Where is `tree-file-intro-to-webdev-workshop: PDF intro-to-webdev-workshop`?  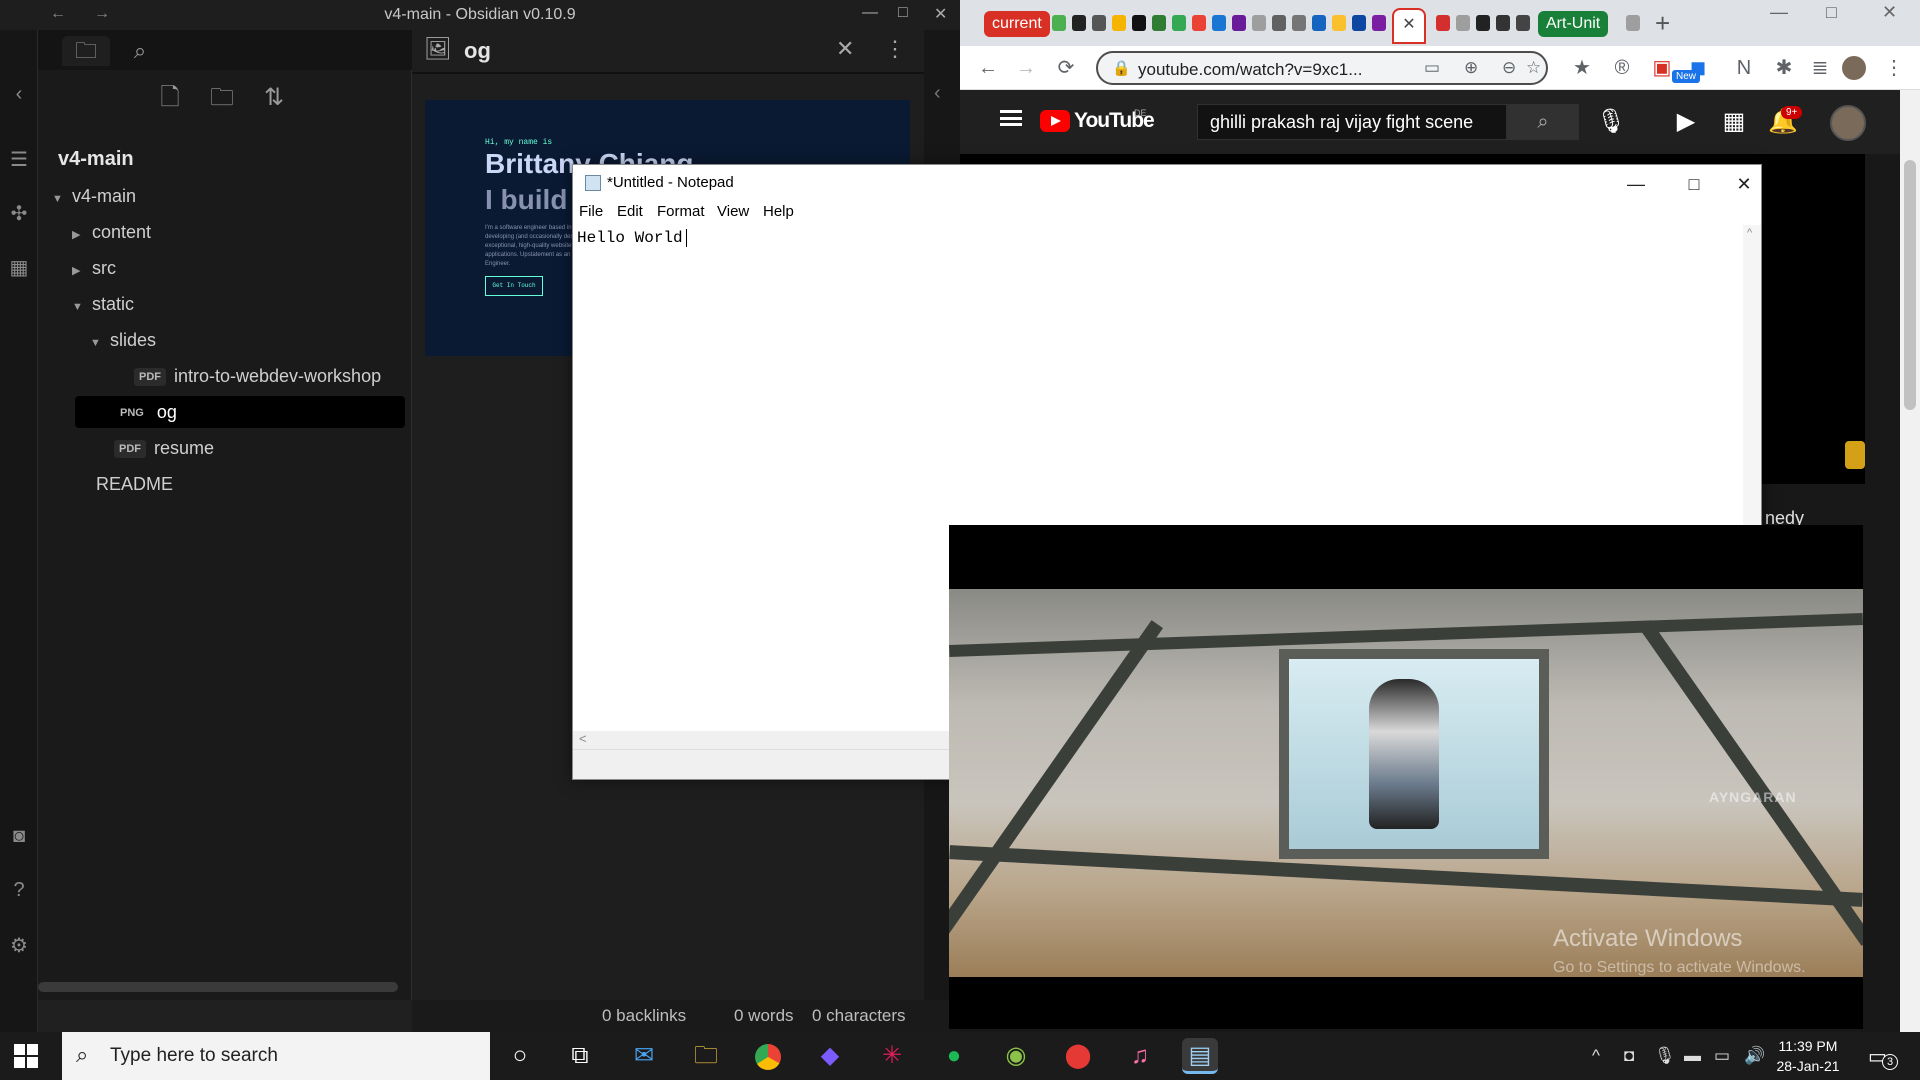
tree-file-intro-to-webdev-workshop: PDF intro-to-webdev-workshop is located at coordinates (257, 376).